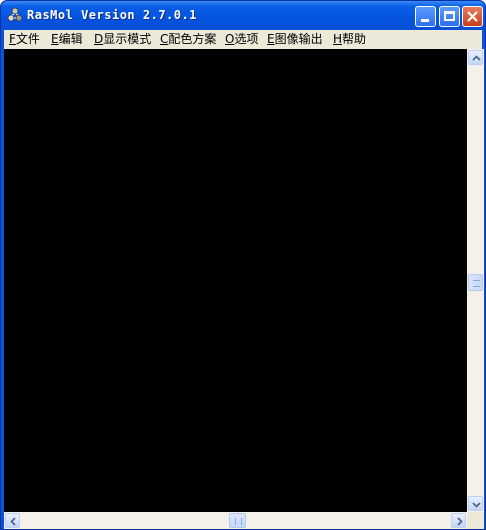 This screenshot has height=530, width=486. Describe the element at coordinates (192, 39) in the screenshot. I see `menu-label: 配色方案` at that location.